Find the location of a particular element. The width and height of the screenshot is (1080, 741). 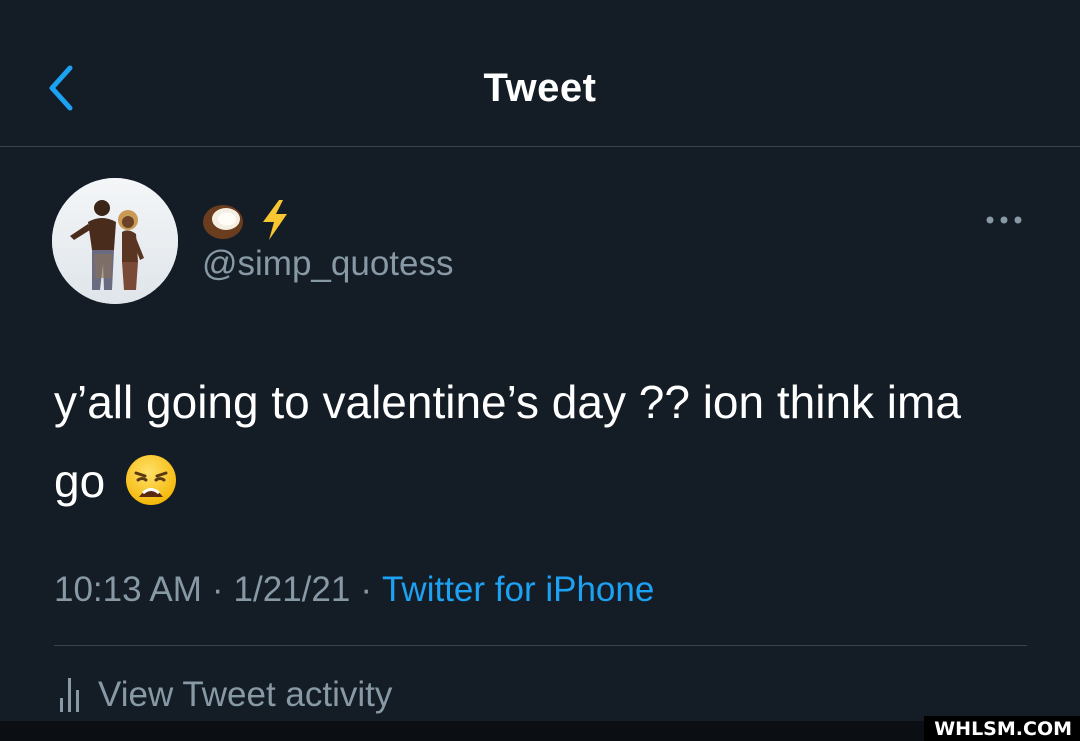

watermark: WHLSM.COM is located at coordinates (1002, 728).